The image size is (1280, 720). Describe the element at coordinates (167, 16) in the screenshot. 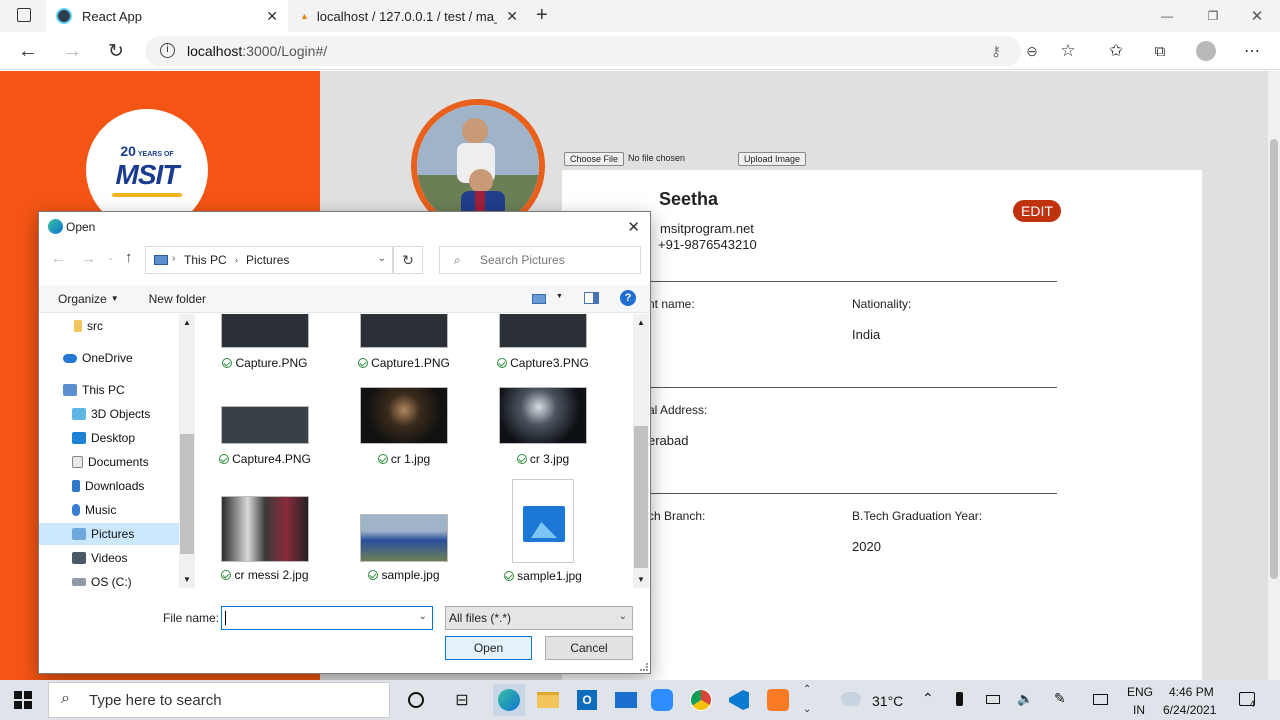

I see `tab-react-app: React App ✕` at that location.